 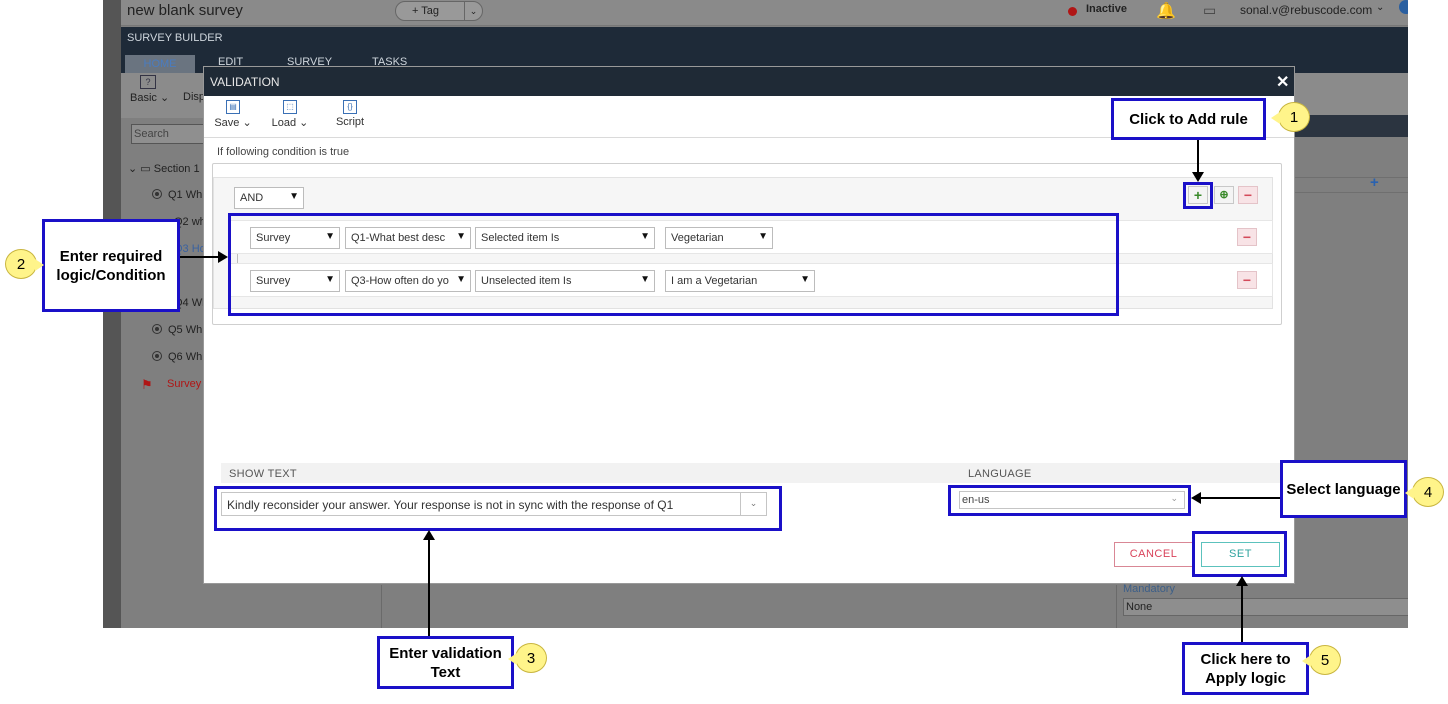 What do you see at coordinates (1424, 492) in the screenshot?
I see `annotation-badge-4: 4` at bounding box center [1424, 492].